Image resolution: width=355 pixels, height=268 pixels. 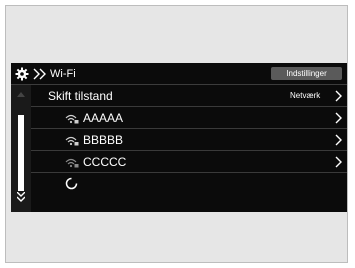 I want to click on settings-button: Indstillinger, so click(x=306, y=73).